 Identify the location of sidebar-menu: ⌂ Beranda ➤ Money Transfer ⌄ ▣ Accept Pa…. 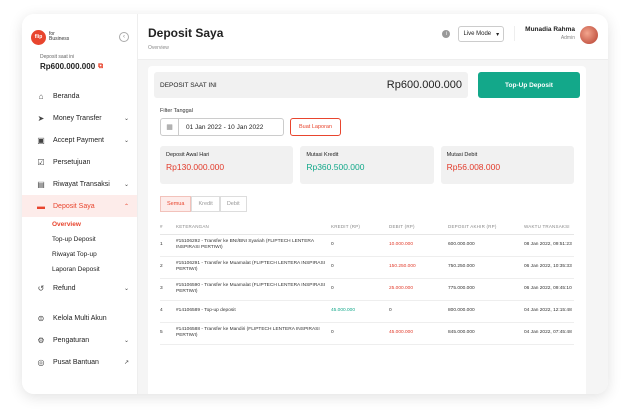
(79, 229).